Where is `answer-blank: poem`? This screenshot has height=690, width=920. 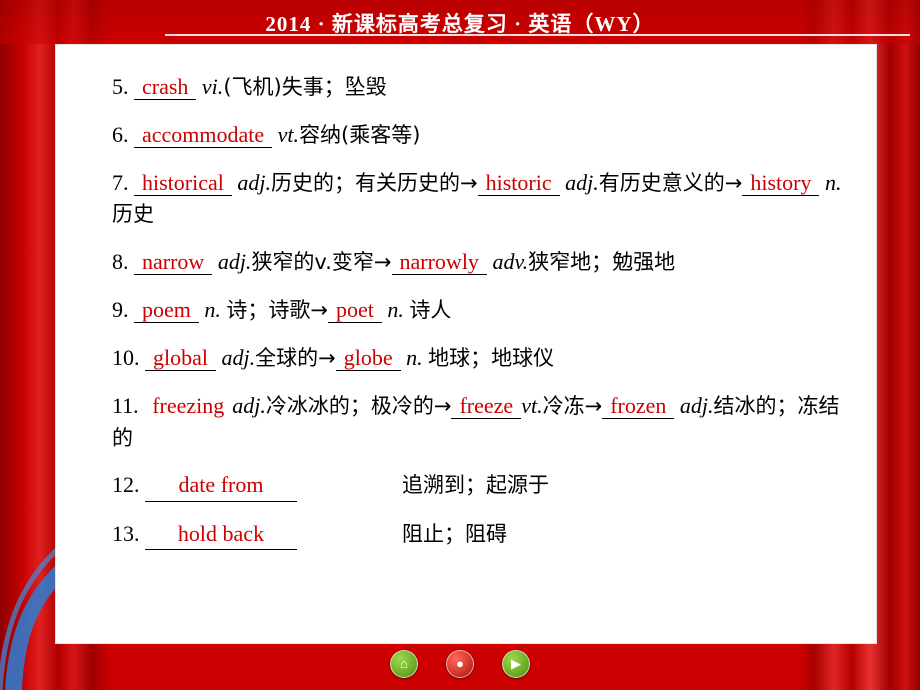 answer-blank: poem is located at coordinates (166, 310).